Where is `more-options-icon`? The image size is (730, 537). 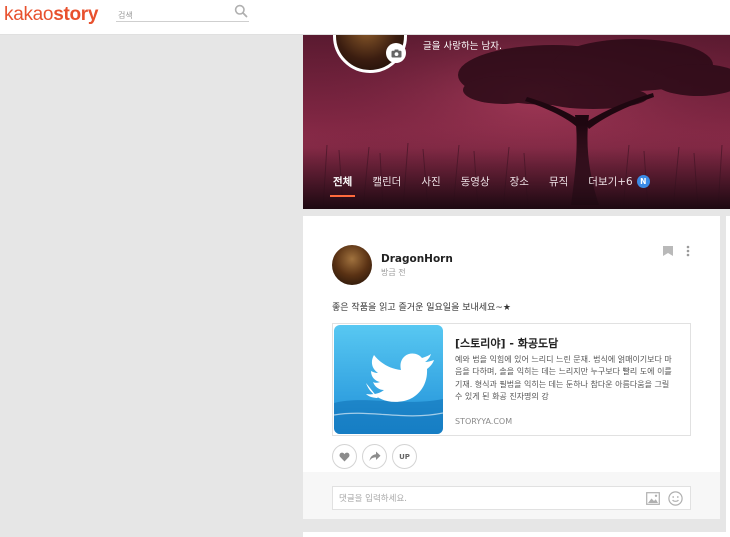 more-options-icon is located at coordinates (688, 251).